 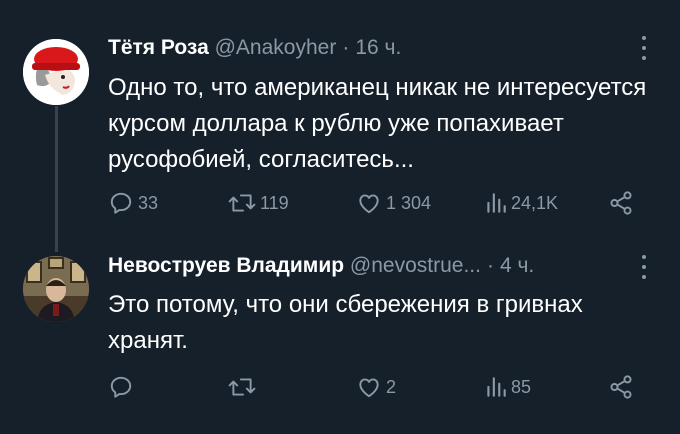 I want to click on author-name: Тётя Роза, so click(x=158, y=47).